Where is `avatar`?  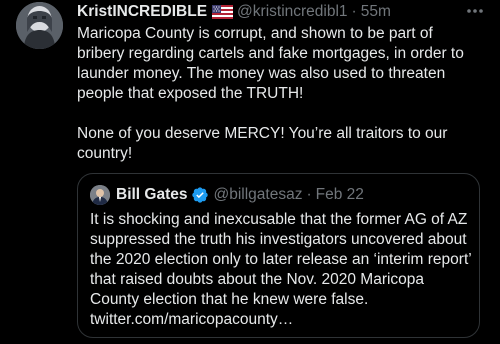
avatar is located at coordinates (39, 25).